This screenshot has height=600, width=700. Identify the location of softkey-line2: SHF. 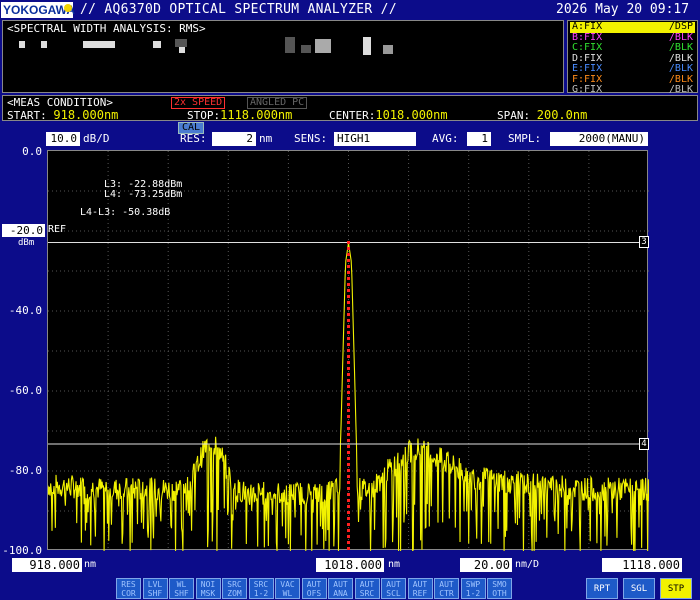
(181, 593).